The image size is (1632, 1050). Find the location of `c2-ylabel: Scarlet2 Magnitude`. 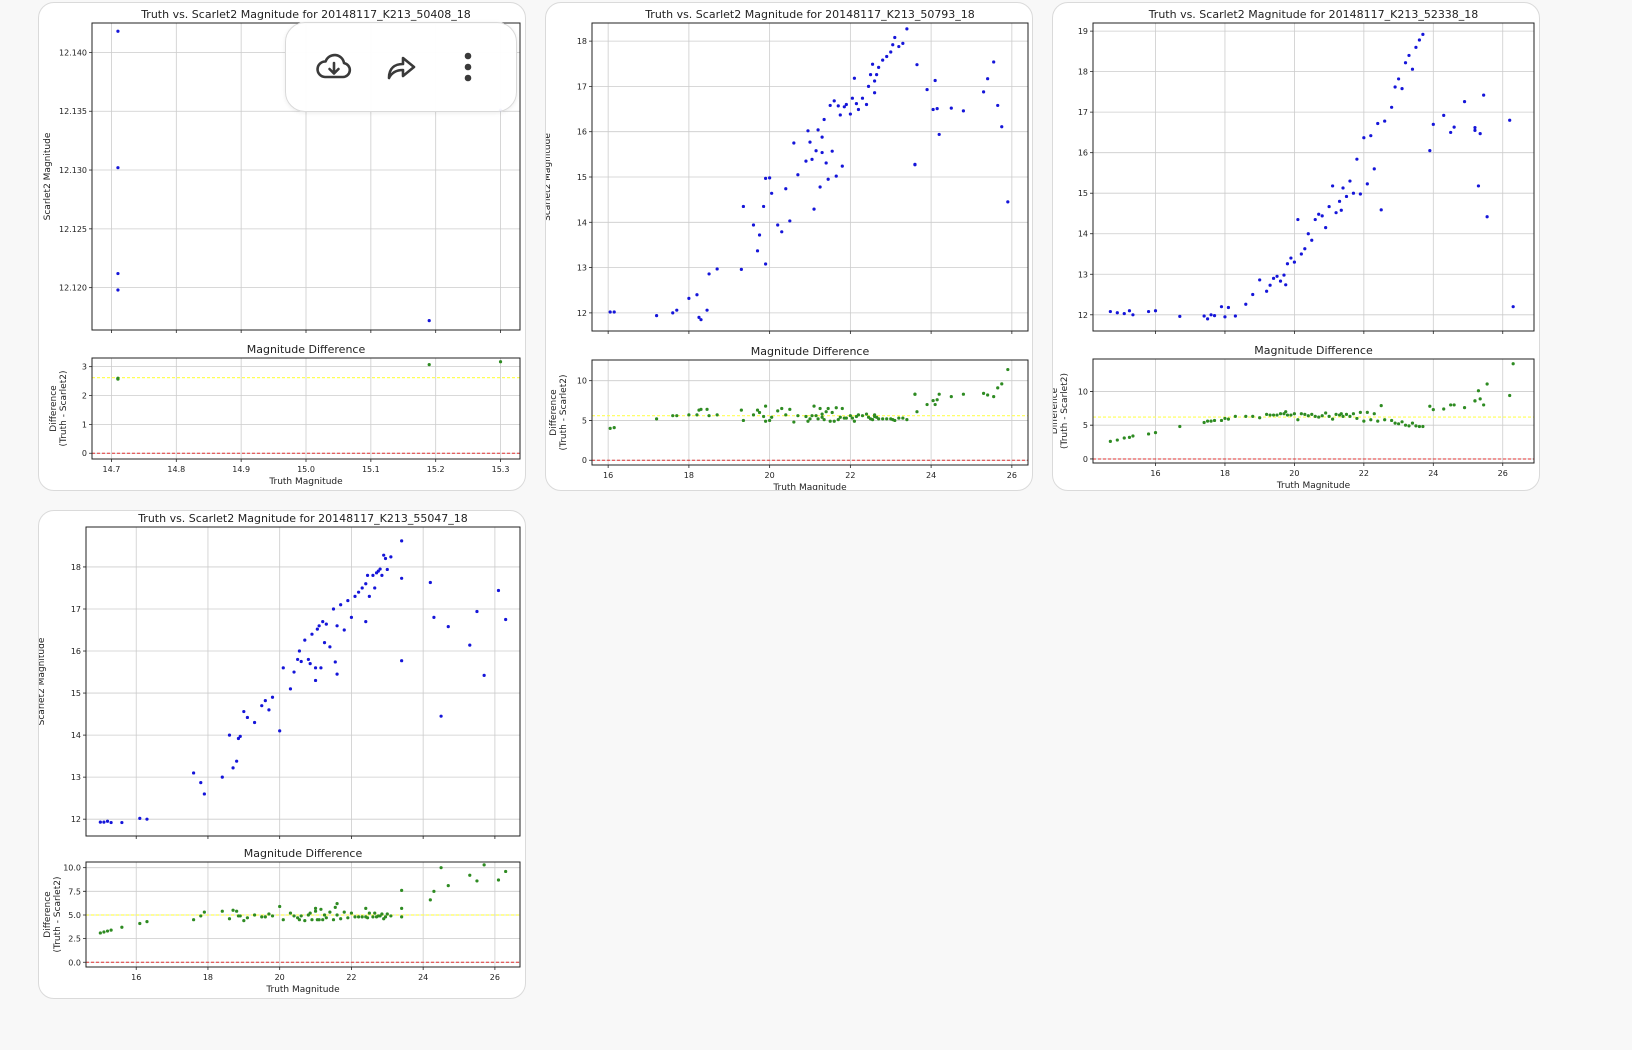

c2-ylabel: Scarlet2 Magnitude is located at coordinates (549, 177).